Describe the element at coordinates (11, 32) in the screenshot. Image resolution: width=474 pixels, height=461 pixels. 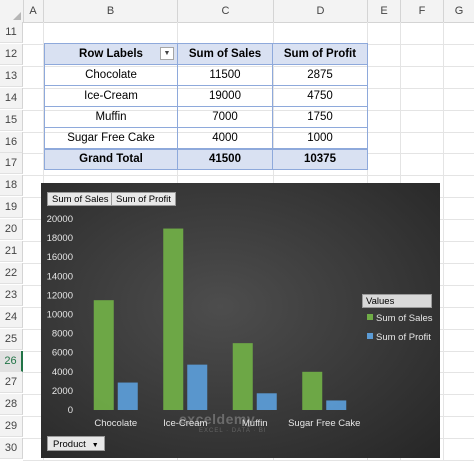
I see `row-header-11: 11` at that location.